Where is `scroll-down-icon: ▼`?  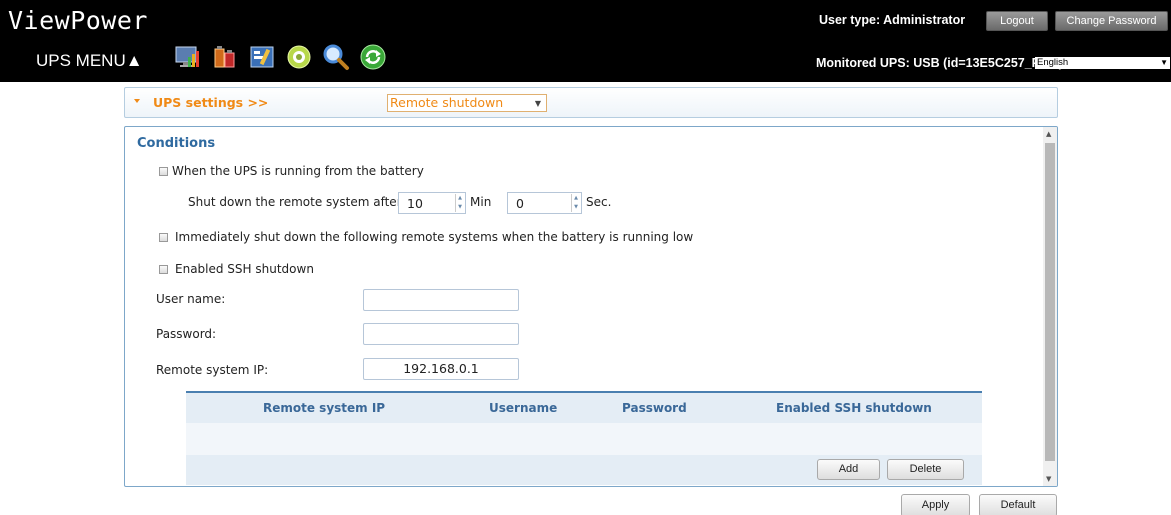 scroll-down-icon: ▼ is located at coordinates (1048, 479).